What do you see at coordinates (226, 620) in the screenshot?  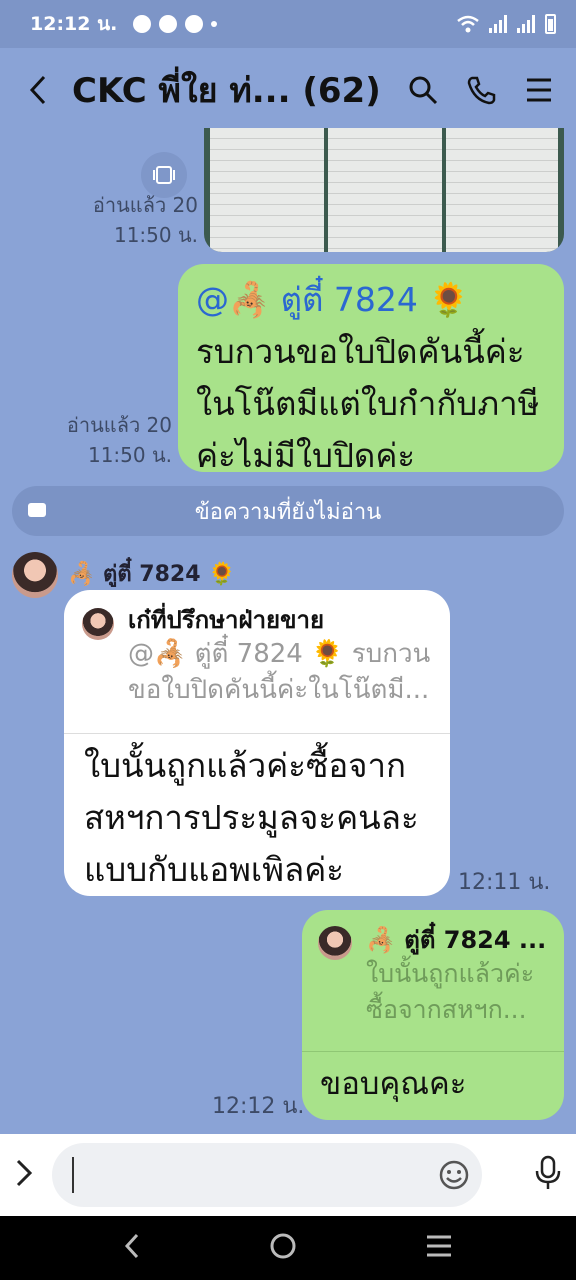 I see `reply-author: เก๋ที่ปรึกษาฝ่ายขาย` at bounding box center [226, 620].